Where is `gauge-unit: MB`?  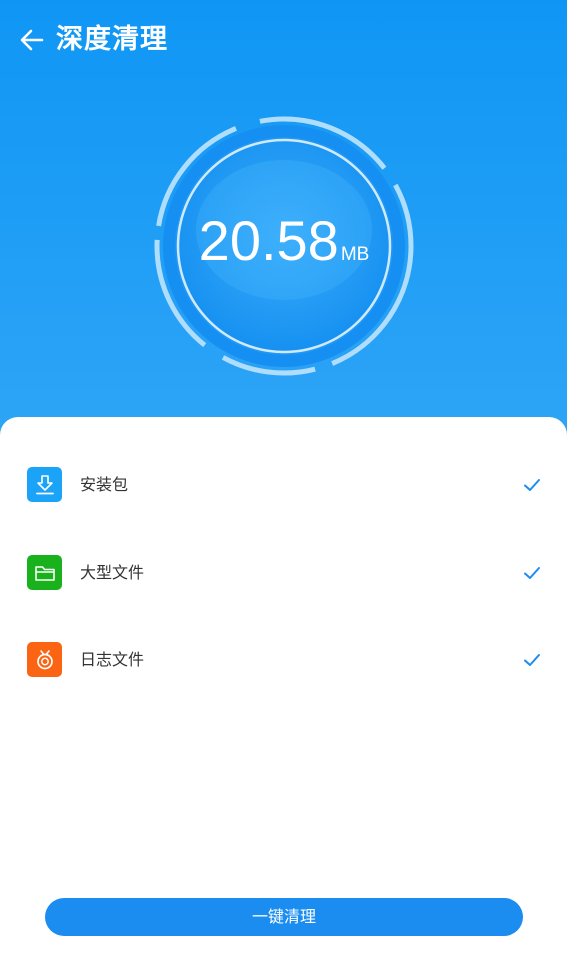
gauge-unit: MB is located at coordinates (355, 254).